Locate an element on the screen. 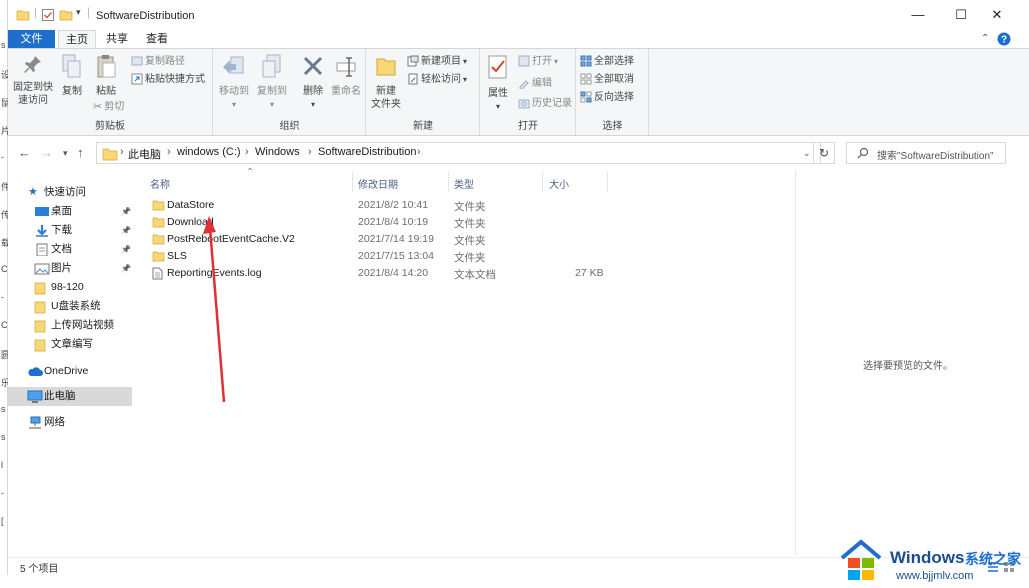 The height and width of the screenshot is (588, 1029). collapse-ribbon-icon: ⌃ is located at coordinates (985, 38).